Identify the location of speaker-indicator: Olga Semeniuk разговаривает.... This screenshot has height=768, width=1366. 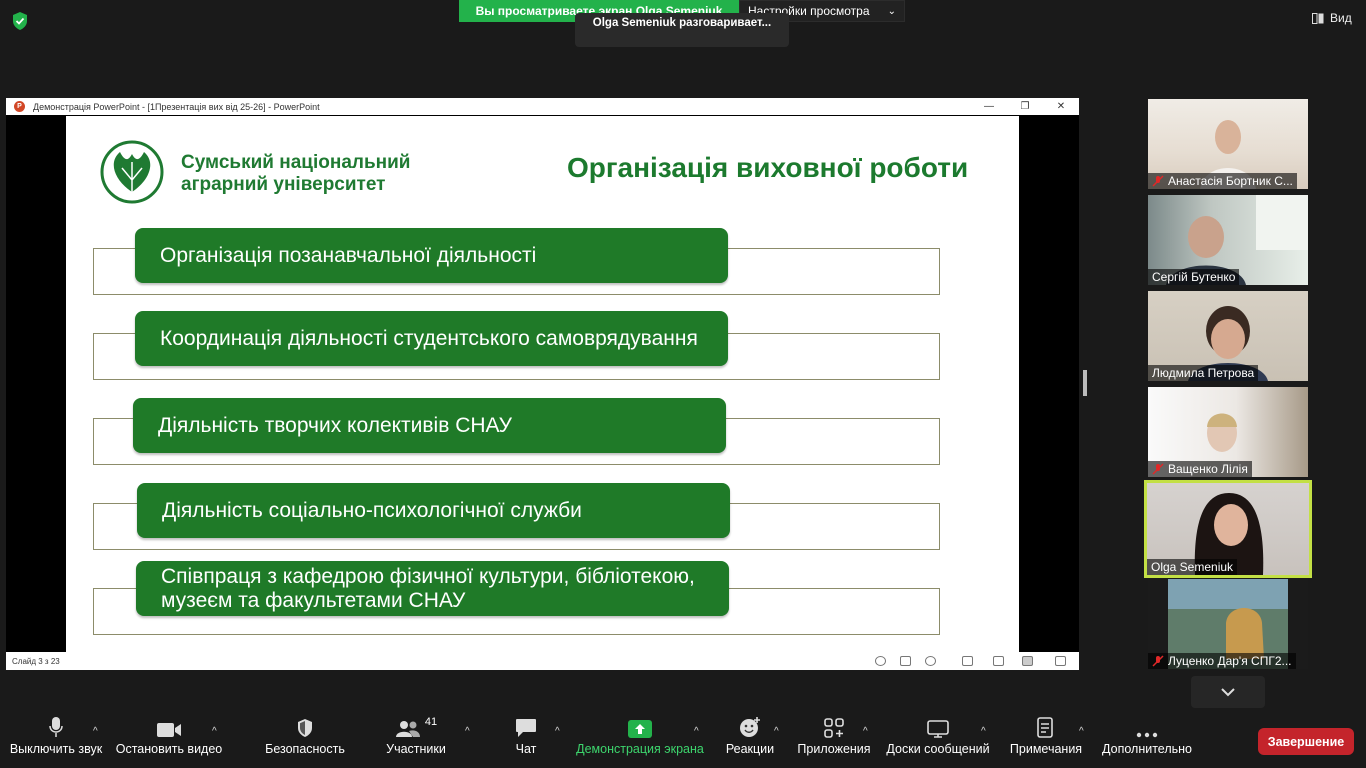
(682, 30).